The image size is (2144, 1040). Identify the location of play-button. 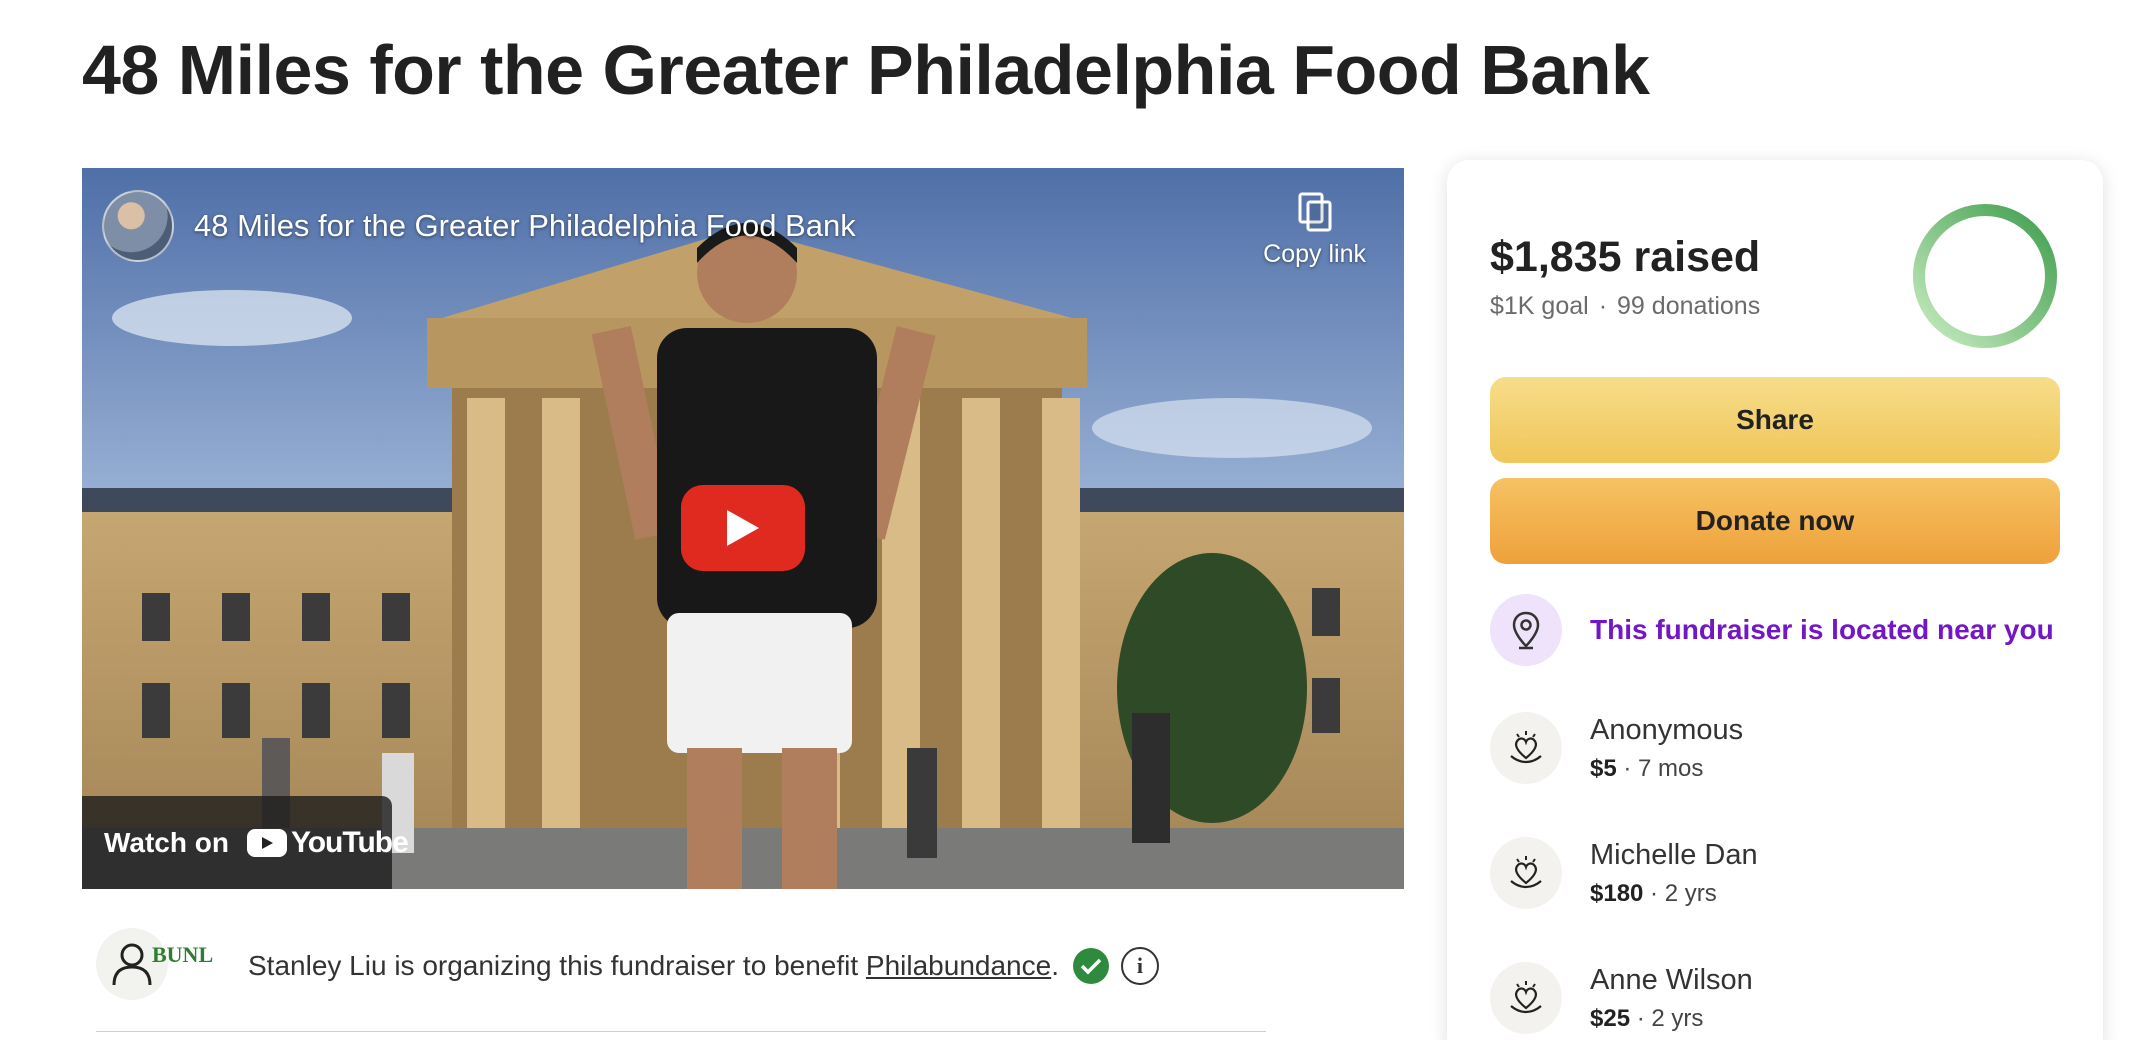
(743, 528).